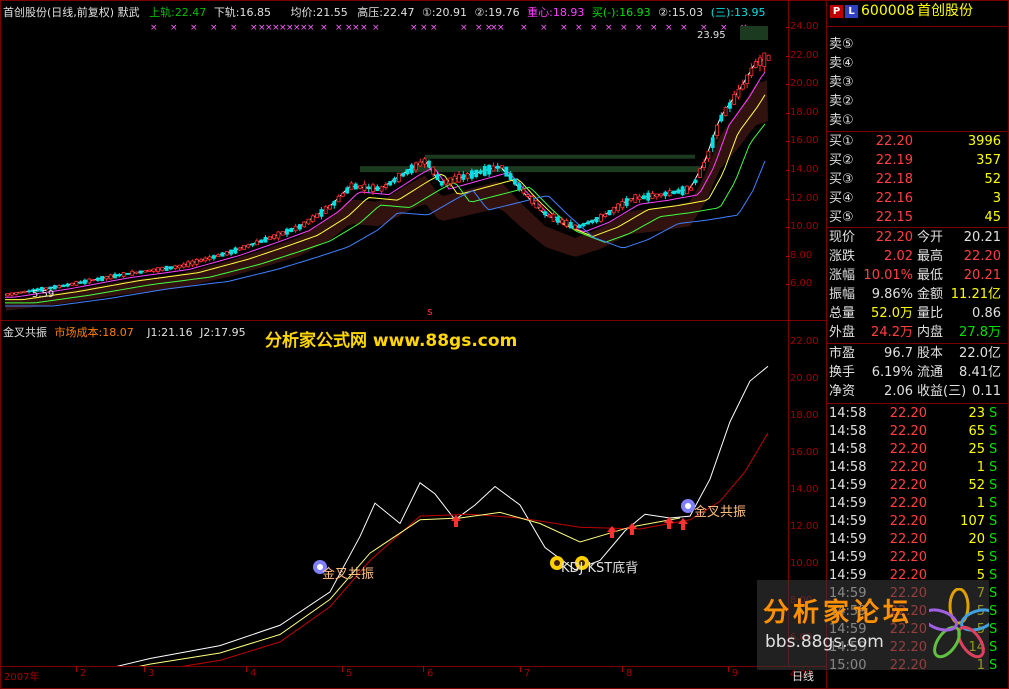 Image resolution: width=1009 pixels, height=689 pixels. I want to click on l-button: L, so click(851, 11).